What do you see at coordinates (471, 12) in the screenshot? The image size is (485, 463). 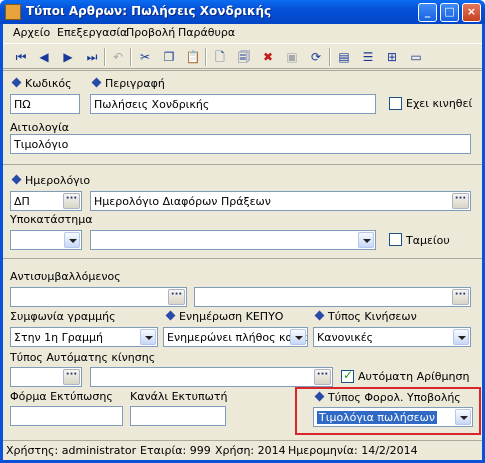 I see `close-button: ×` at bounding box center [471, 12].